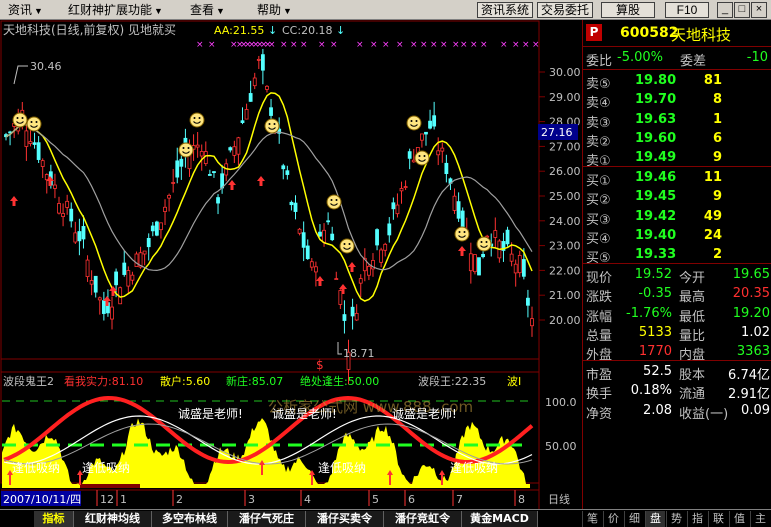  I want to click on value: 20.35, so click(751, 294).